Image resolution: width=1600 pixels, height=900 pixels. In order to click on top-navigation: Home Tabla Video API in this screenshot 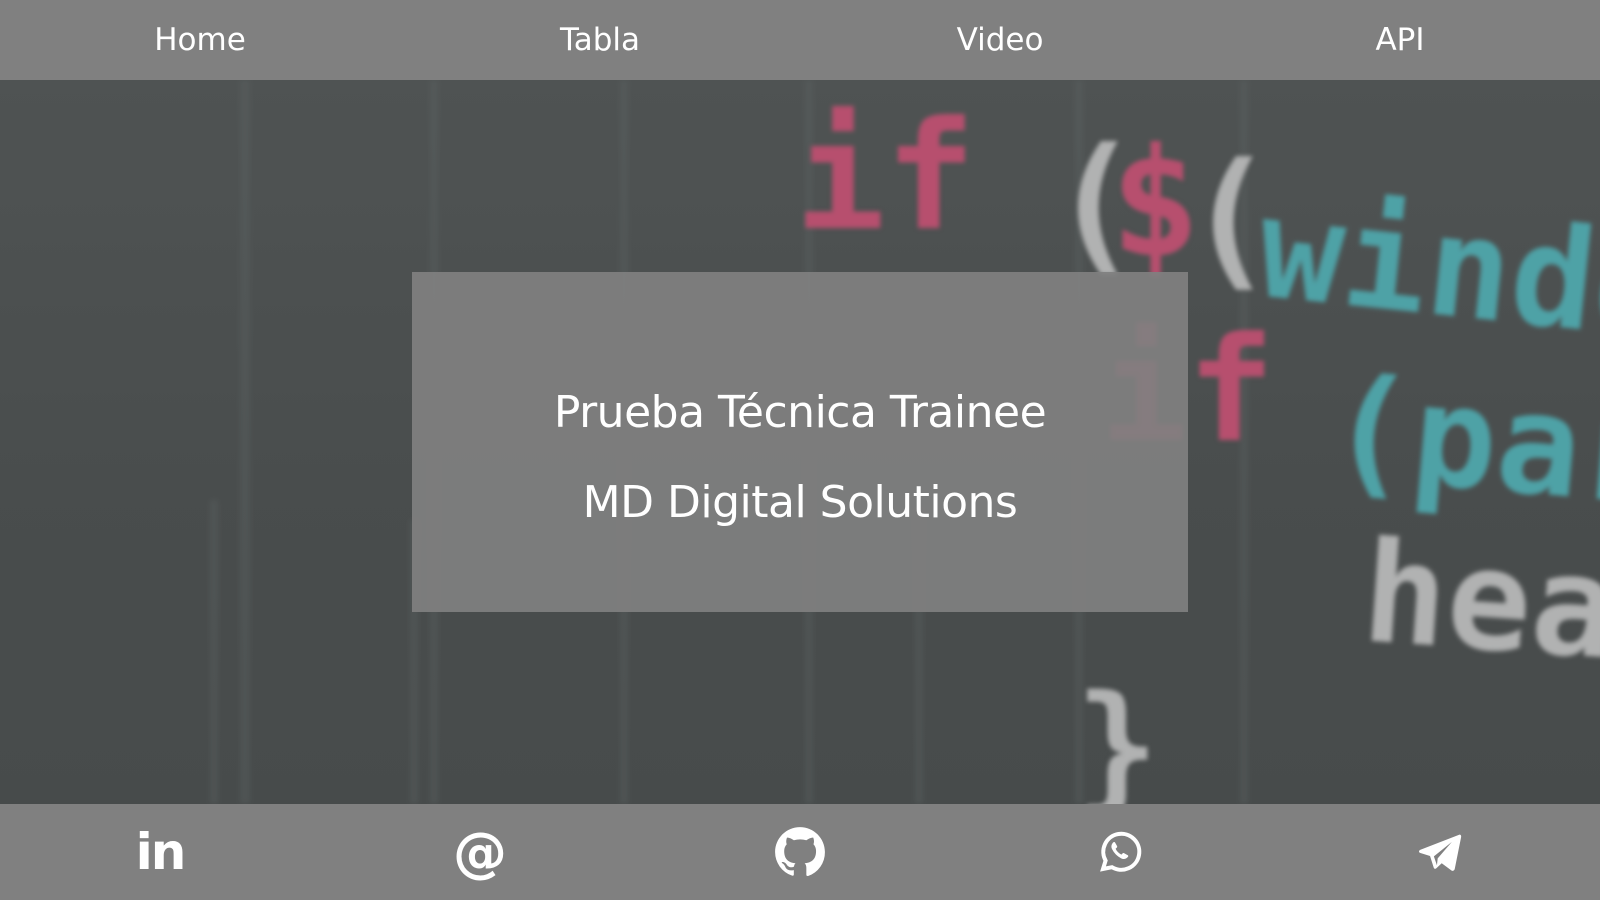, I will do `click(800, 40)`.